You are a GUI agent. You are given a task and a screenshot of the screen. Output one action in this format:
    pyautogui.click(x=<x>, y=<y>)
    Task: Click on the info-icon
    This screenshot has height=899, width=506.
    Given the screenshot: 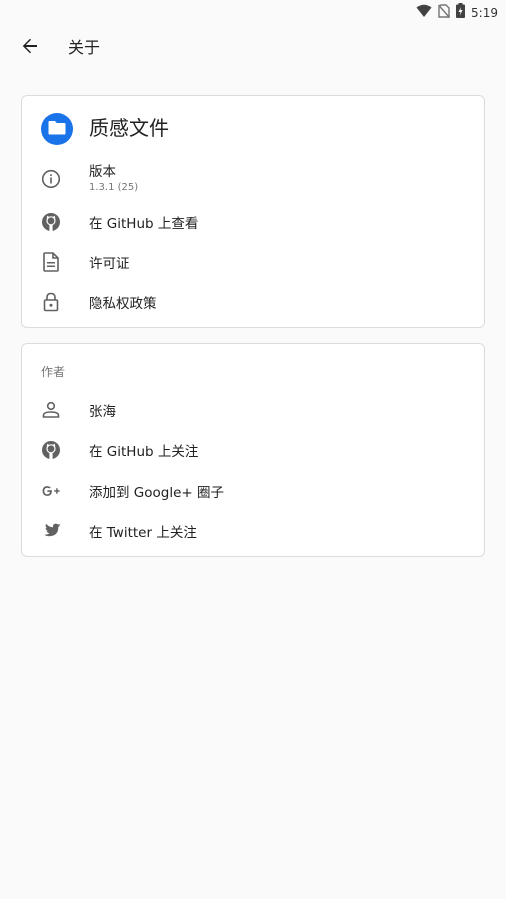 What is the action you would take?
    pyautogui.click(x=51, y=179)
    